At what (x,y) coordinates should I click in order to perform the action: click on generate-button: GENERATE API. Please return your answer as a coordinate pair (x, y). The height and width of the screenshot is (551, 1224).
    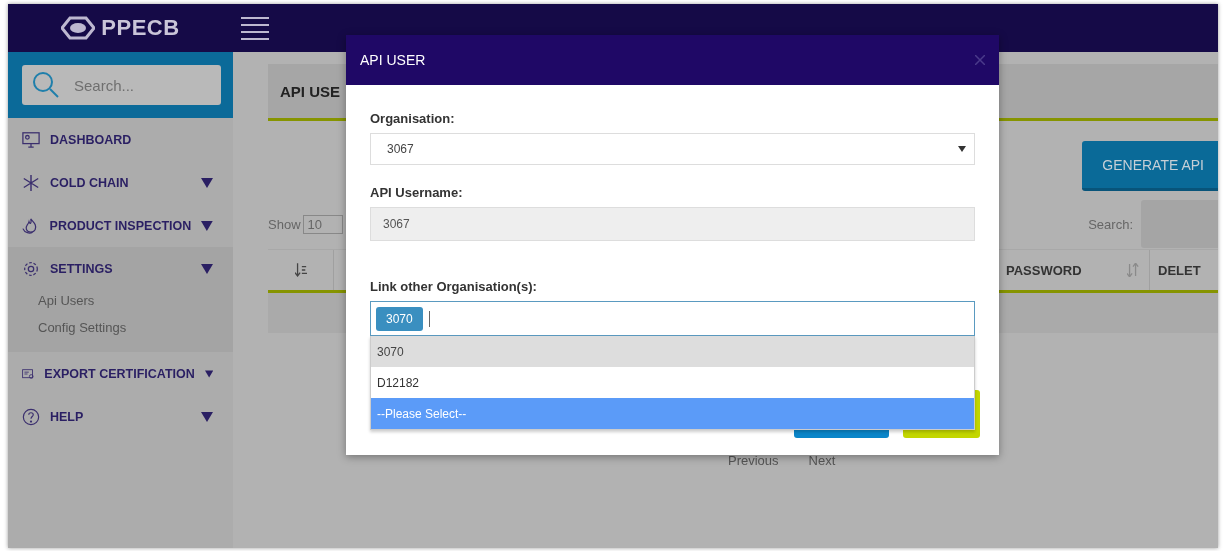
    Looking at the image, I should click on (1150, 166).